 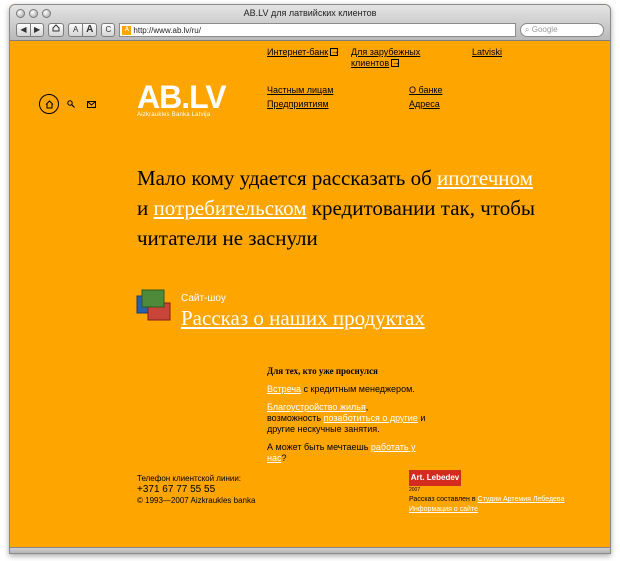 What do you see at coordinates (487, 52) in the screenshot?
I see `latviski-link: Latviski` at bounding box center [487, 52].